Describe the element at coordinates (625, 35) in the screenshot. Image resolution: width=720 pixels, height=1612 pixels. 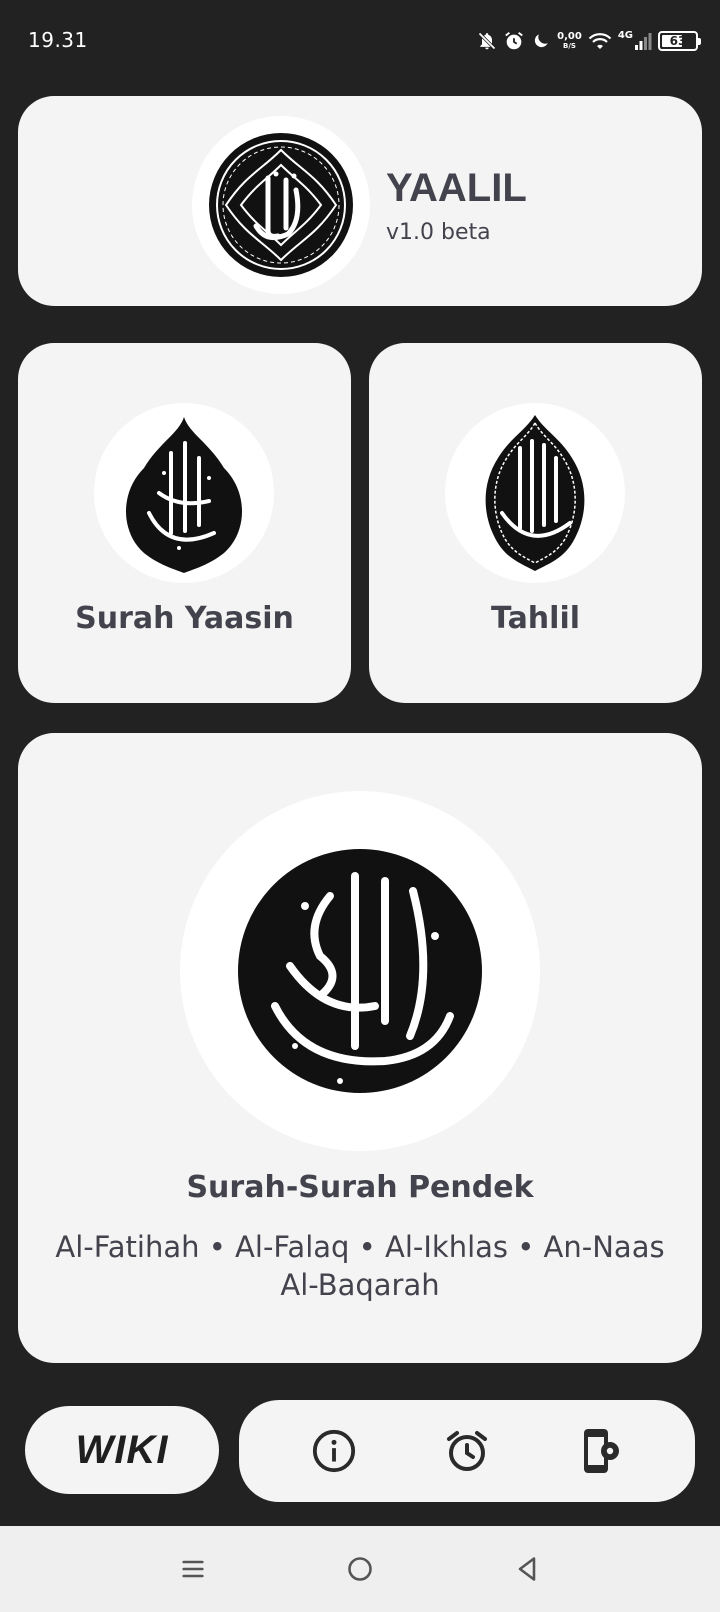
I see `network-type: 4G` at that location.